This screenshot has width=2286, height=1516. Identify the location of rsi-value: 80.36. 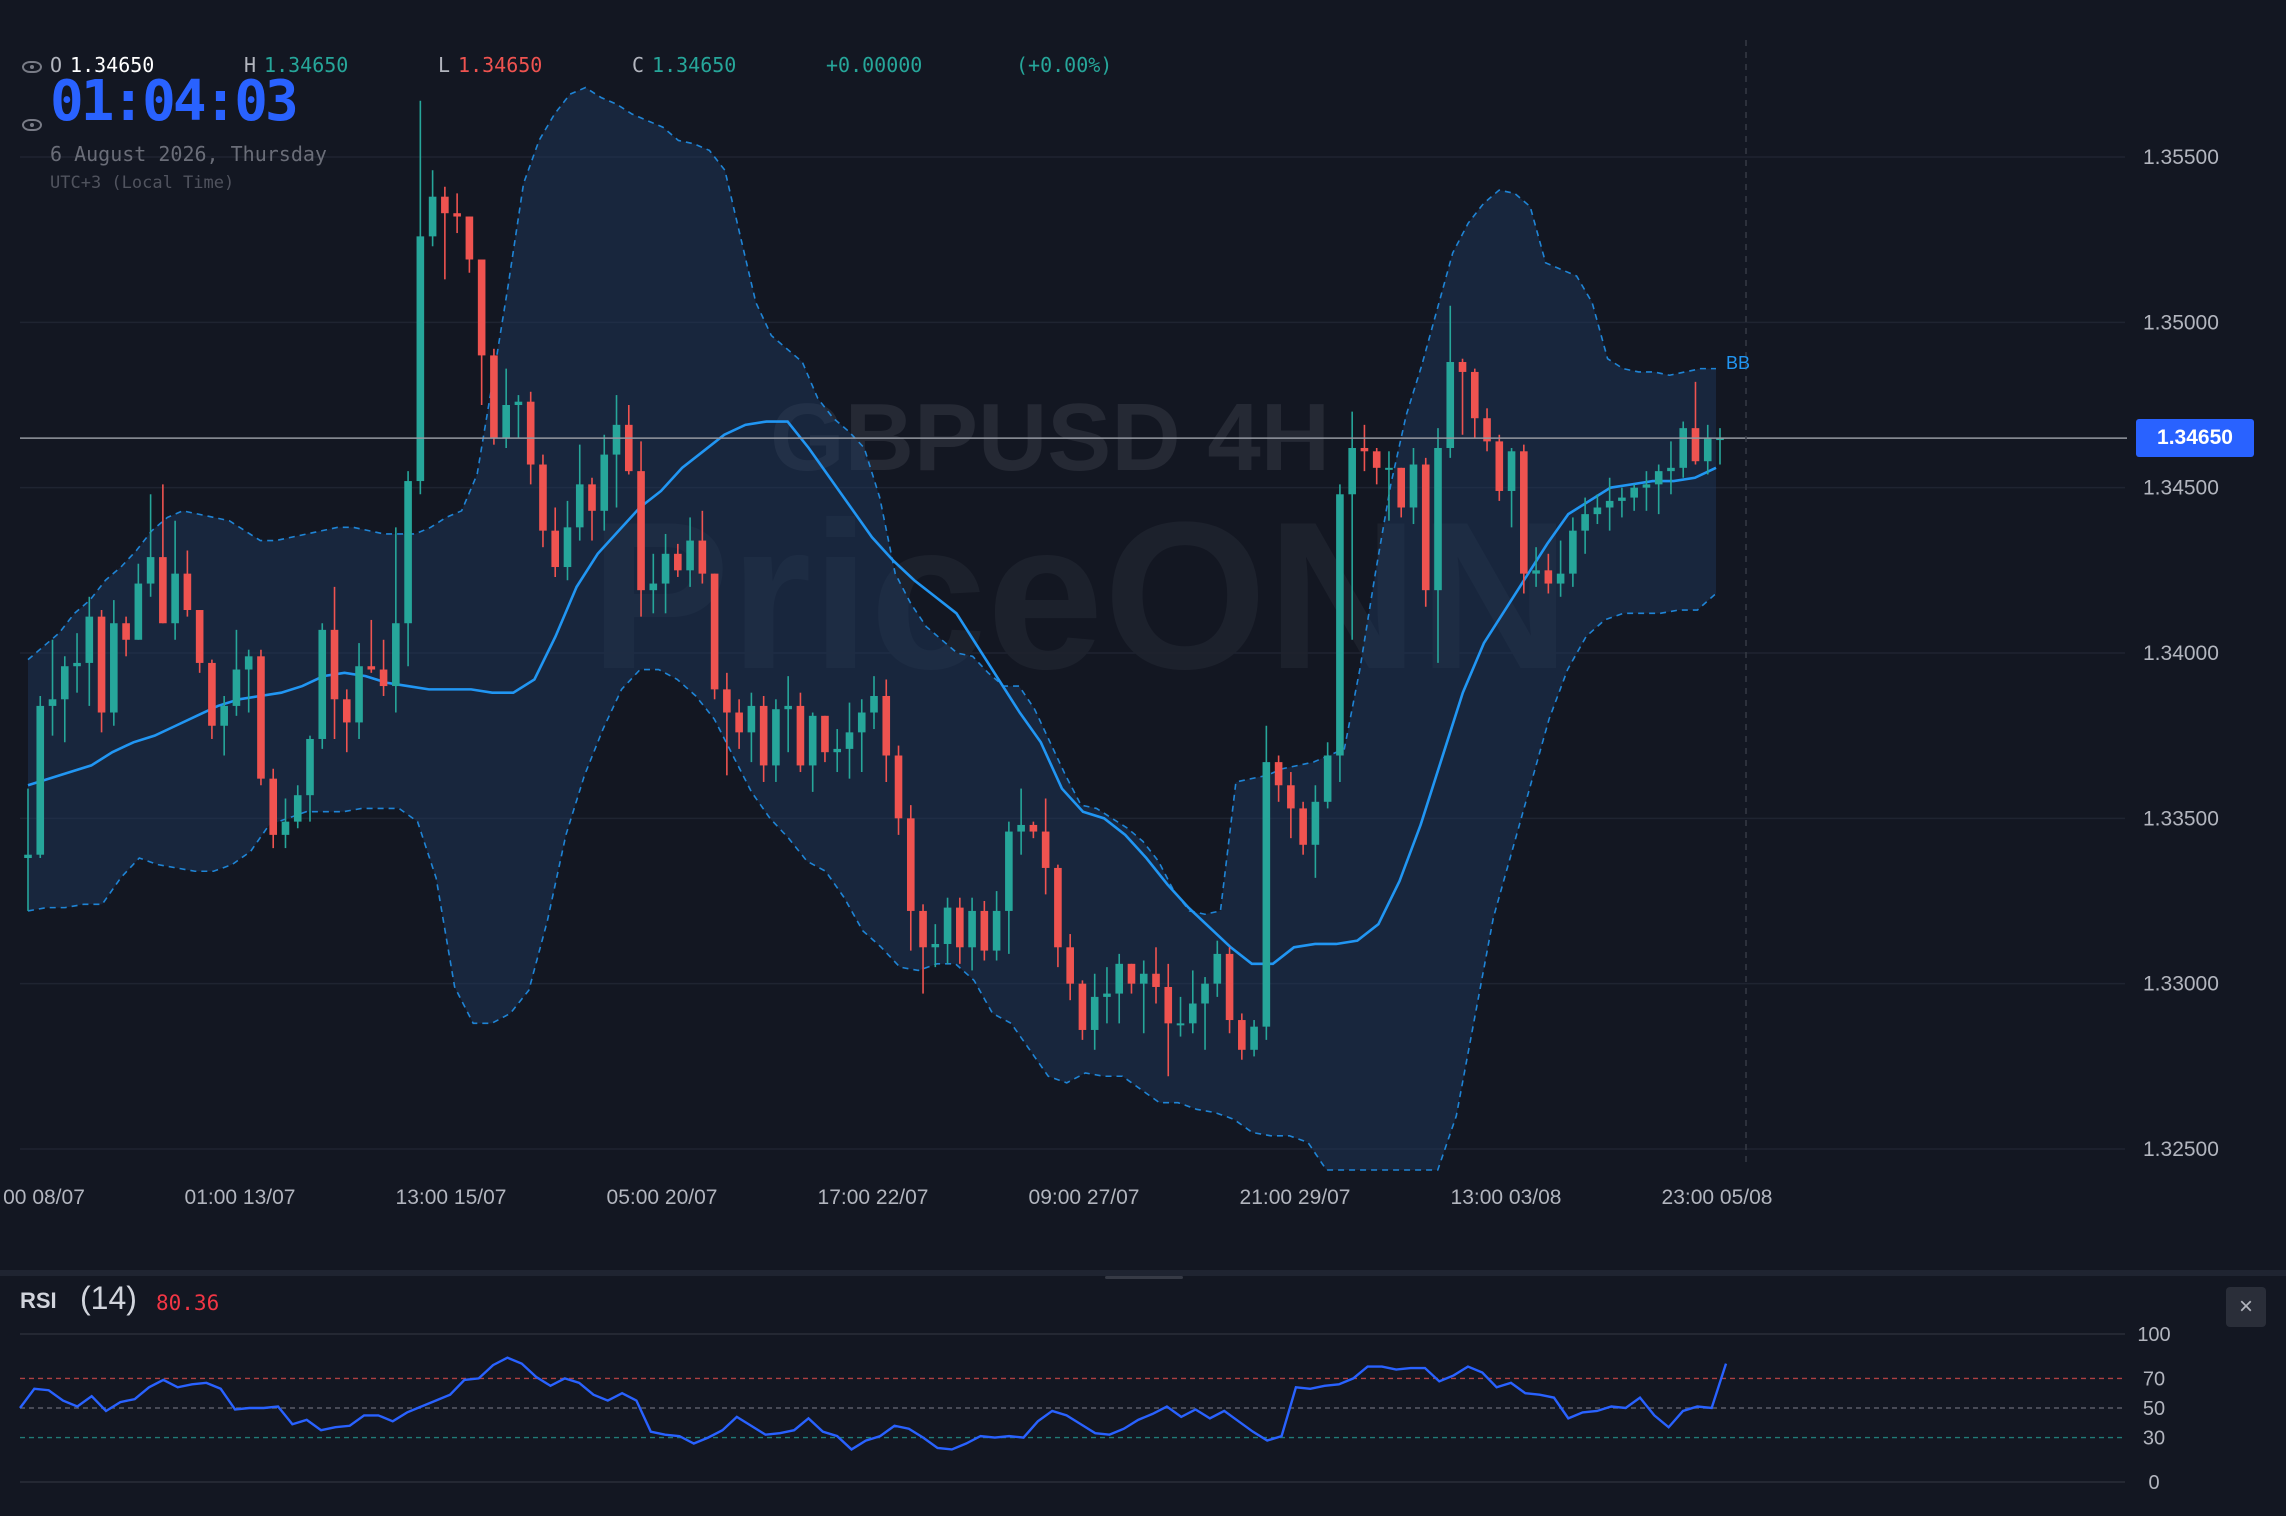
(188, 1303).